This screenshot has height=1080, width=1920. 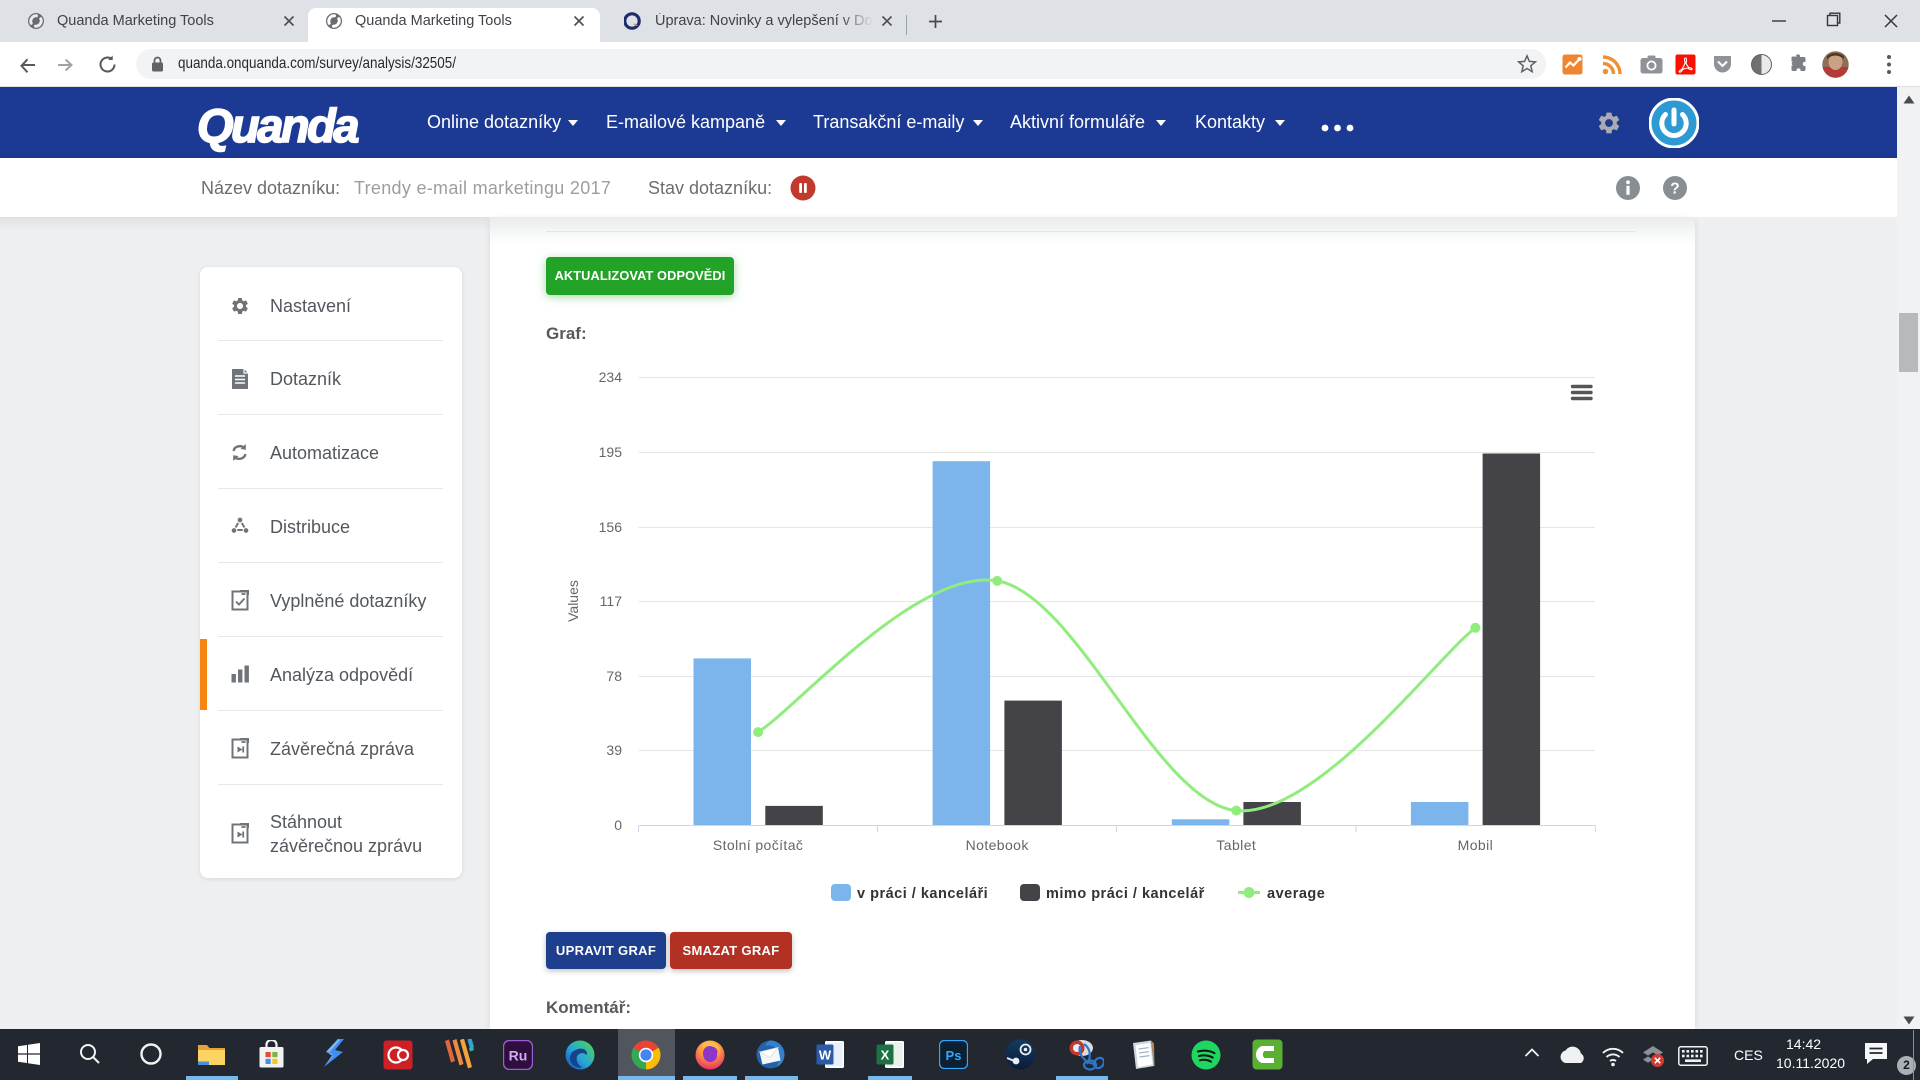 What do you see at coordinates (998, 845) in the screenshot?
I see `svg-text: Notebook` at bounding box center [998, 845].